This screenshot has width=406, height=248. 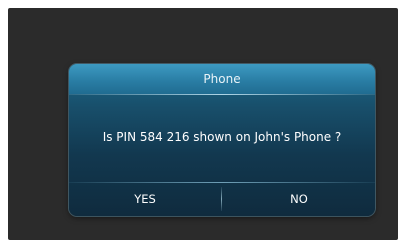 I want to click on dialog-message: Is PIN 584 216 shown on John's Phone ?, so click(x=222, y=137).